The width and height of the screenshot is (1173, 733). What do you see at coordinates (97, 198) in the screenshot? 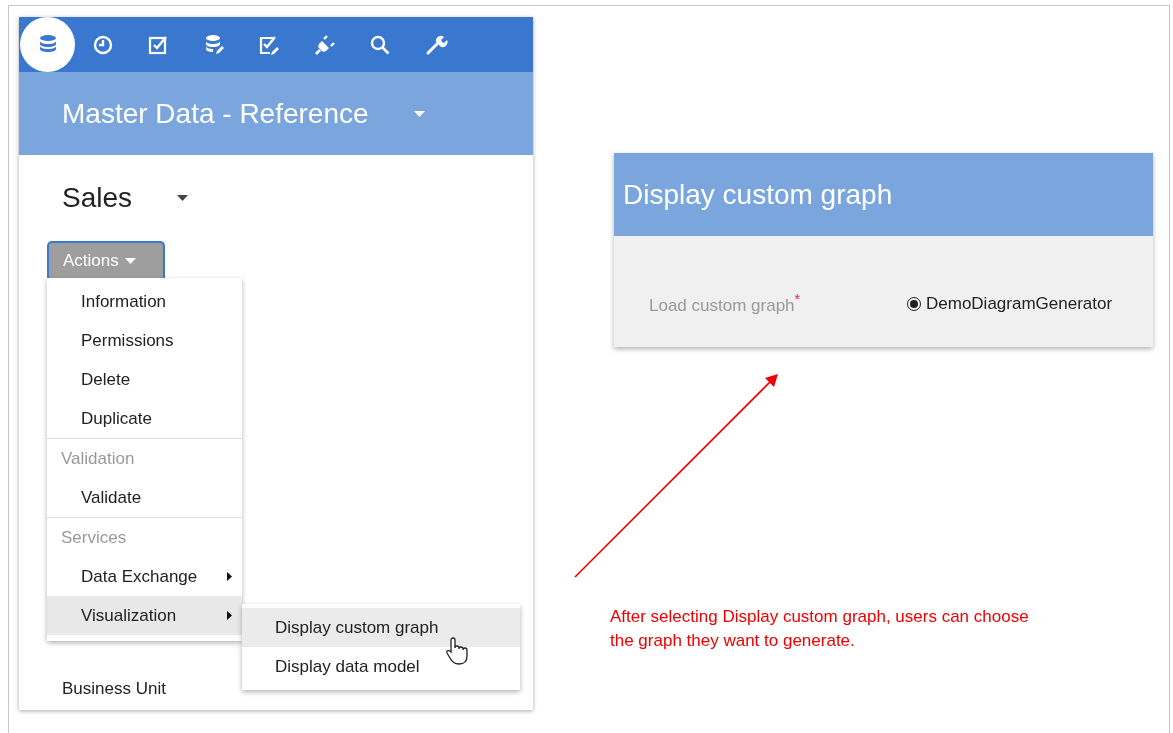
I see `section-title: Sales` at bounding box center [97, 198].